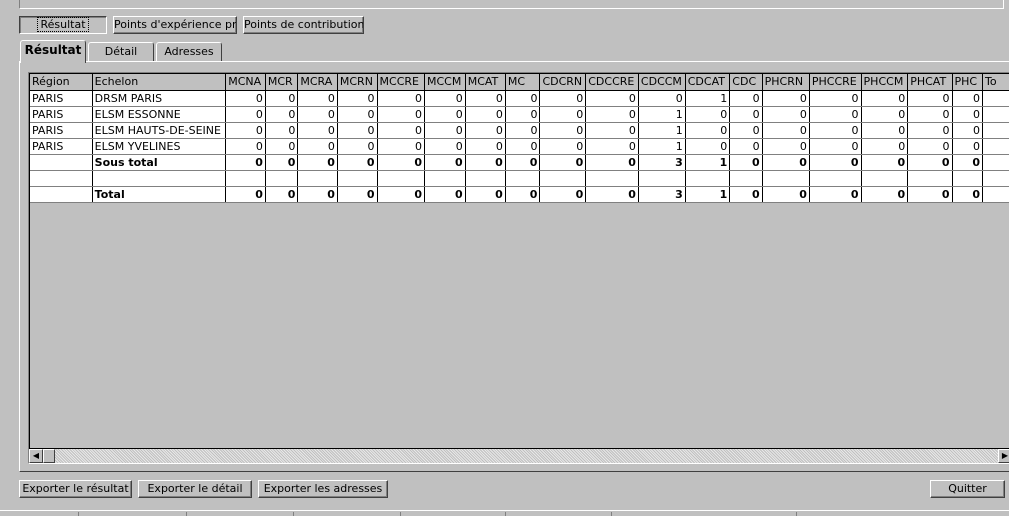  I want to click on column-header: PHCAT, so click(930, 82).